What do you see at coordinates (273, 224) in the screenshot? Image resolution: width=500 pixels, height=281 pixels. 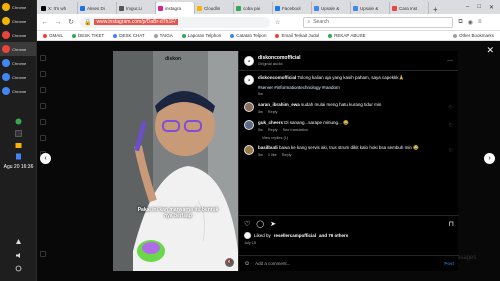 I see `share-icon: ➤` at bounding box center [273, 224].